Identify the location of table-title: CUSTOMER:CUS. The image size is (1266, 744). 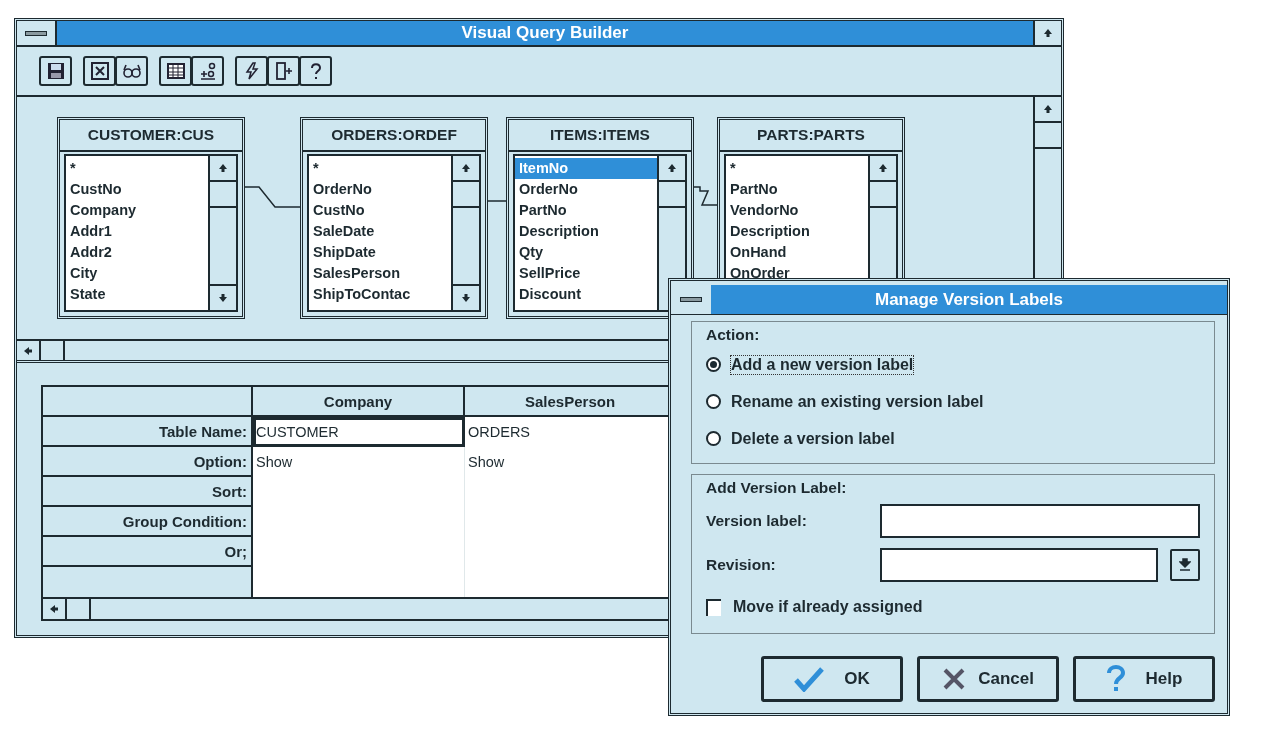
(151, 136).